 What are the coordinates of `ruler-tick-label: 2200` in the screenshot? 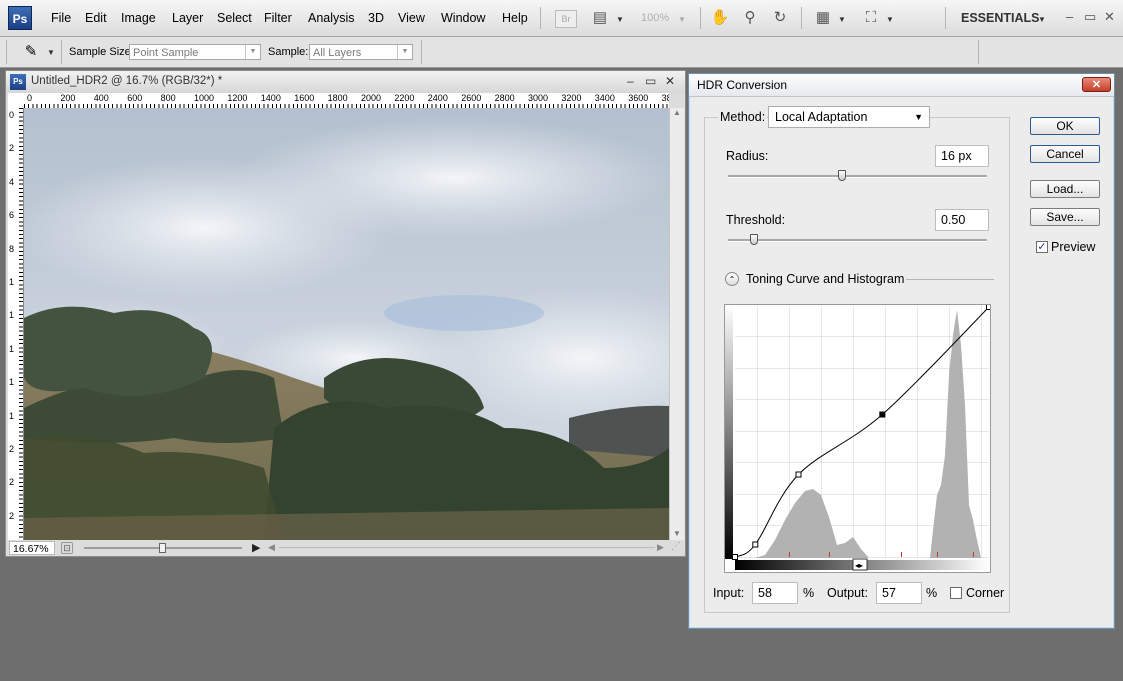 It's located at (404, 98).